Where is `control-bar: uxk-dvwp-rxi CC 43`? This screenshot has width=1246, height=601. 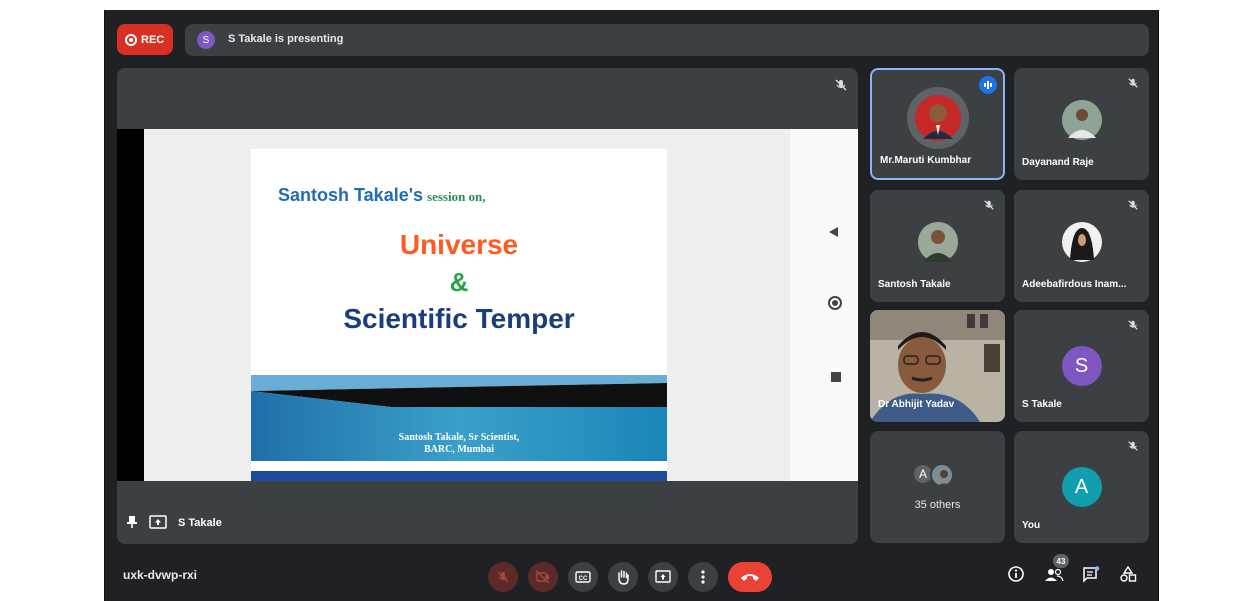 control-bar: uxk-dvwp-rxi CC 43 is located at coordinates (632, 577).